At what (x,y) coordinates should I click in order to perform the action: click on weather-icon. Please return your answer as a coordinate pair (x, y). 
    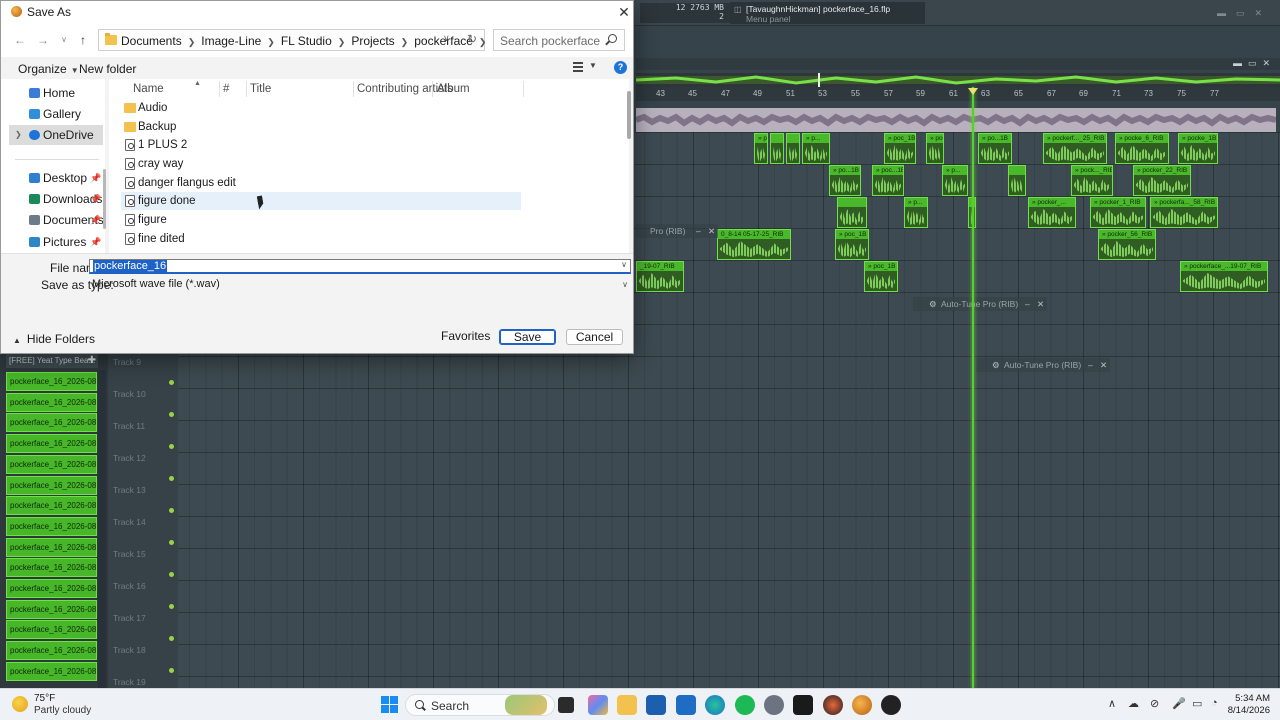
    Looking at the image, I should click on (20, 704).